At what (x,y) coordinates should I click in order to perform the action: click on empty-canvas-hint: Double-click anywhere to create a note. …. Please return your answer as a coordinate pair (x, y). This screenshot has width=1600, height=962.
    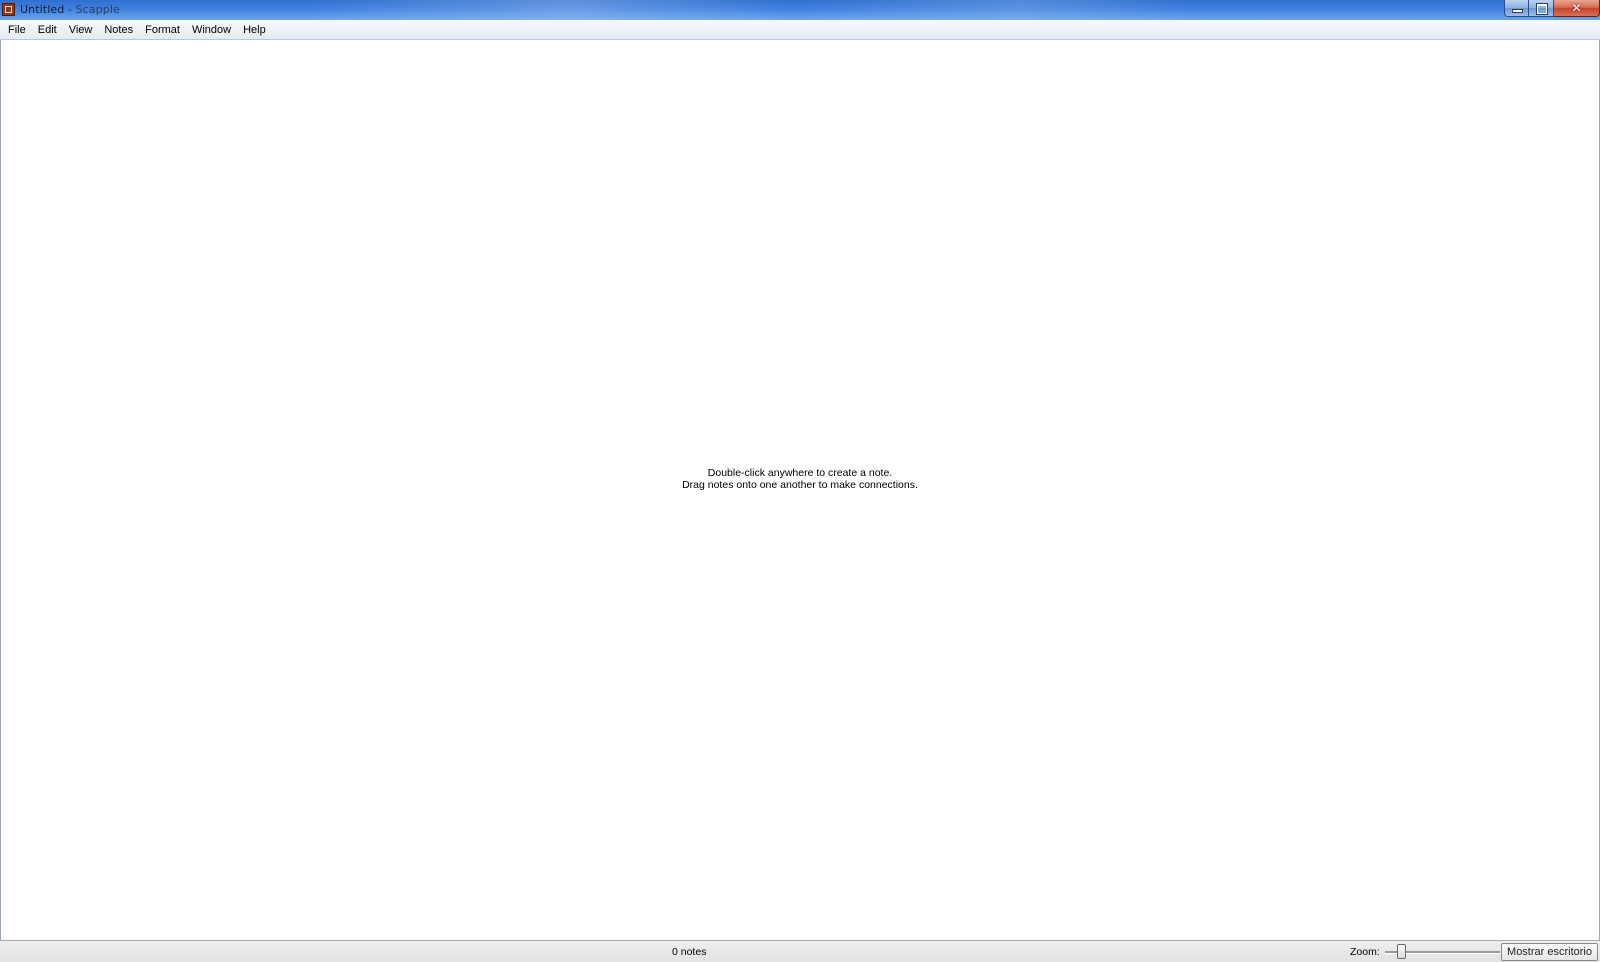
    Looking at the image, I should click on (800, 479).